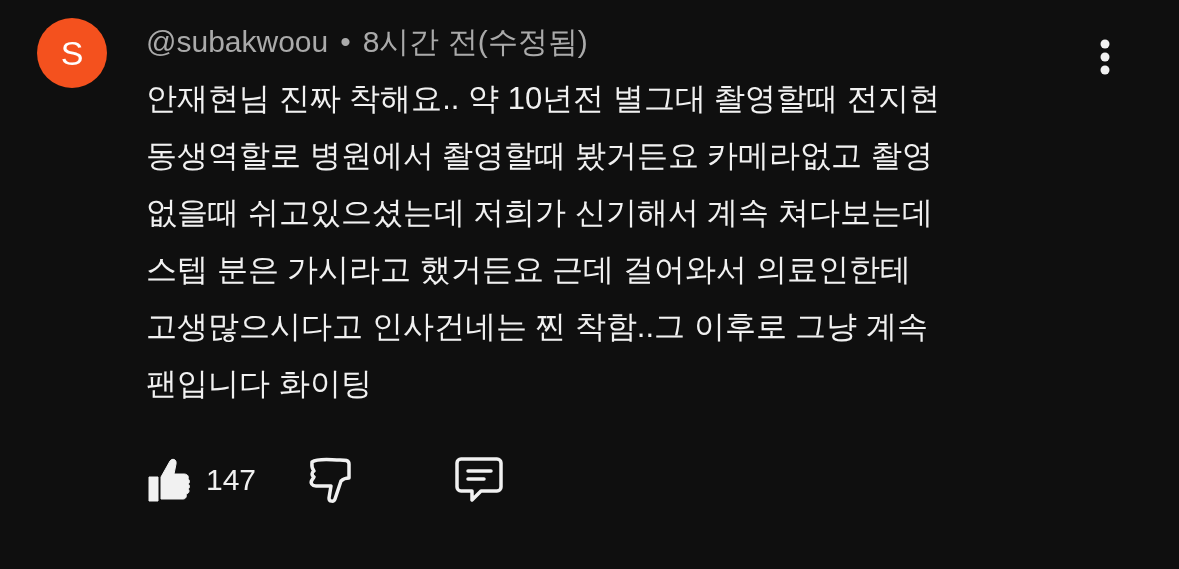  I want to click on comment-icon, so click(479, 480).